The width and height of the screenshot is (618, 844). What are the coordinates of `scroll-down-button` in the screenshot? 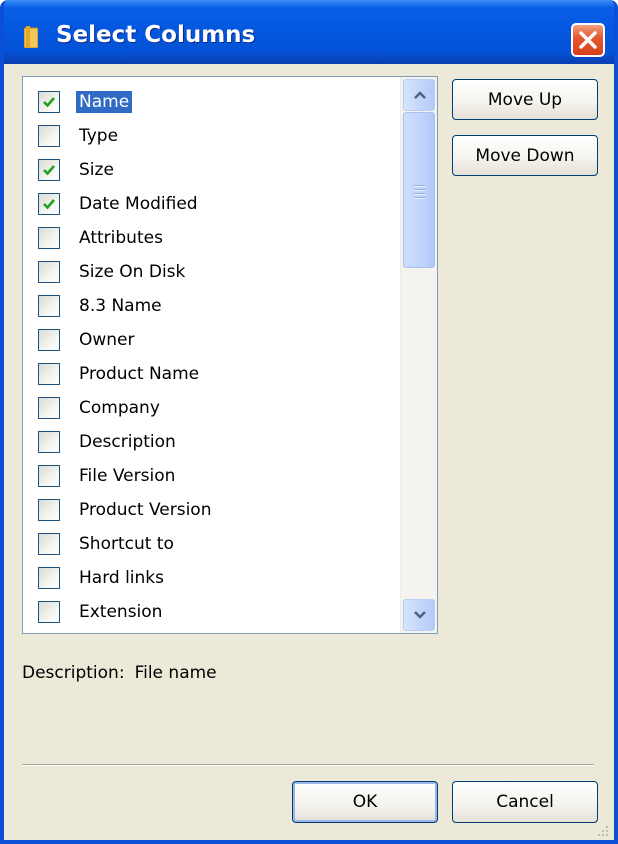 It's located at (419, 615).